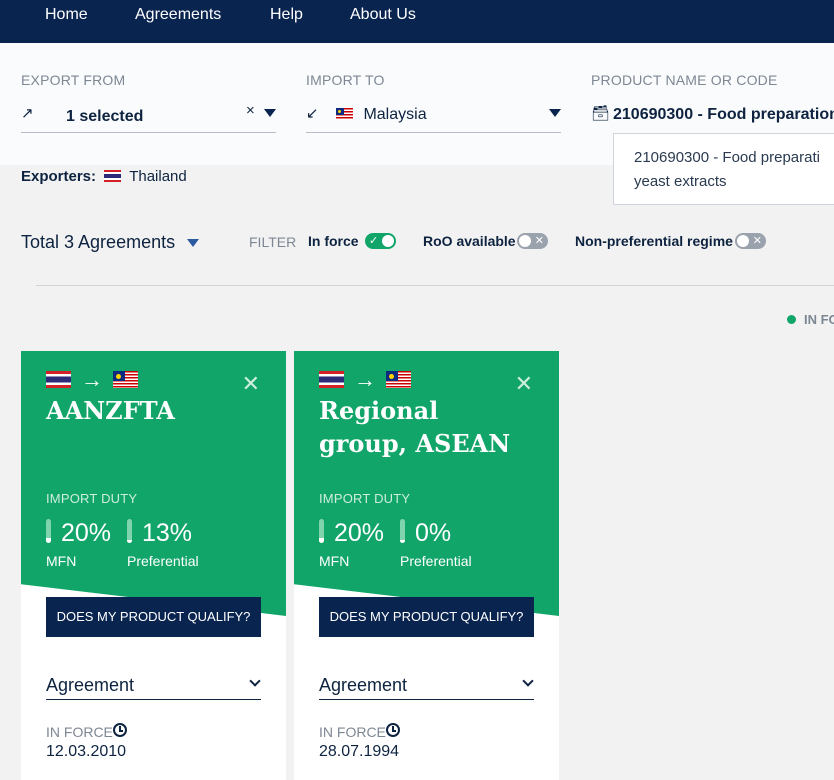 The width and height of the screenshot is (834, 780). What do you see at coordinates (433, 116) in the screenshot?
I see `import-to-select: ↙ Malaysia` at bounding box center [433, 116].